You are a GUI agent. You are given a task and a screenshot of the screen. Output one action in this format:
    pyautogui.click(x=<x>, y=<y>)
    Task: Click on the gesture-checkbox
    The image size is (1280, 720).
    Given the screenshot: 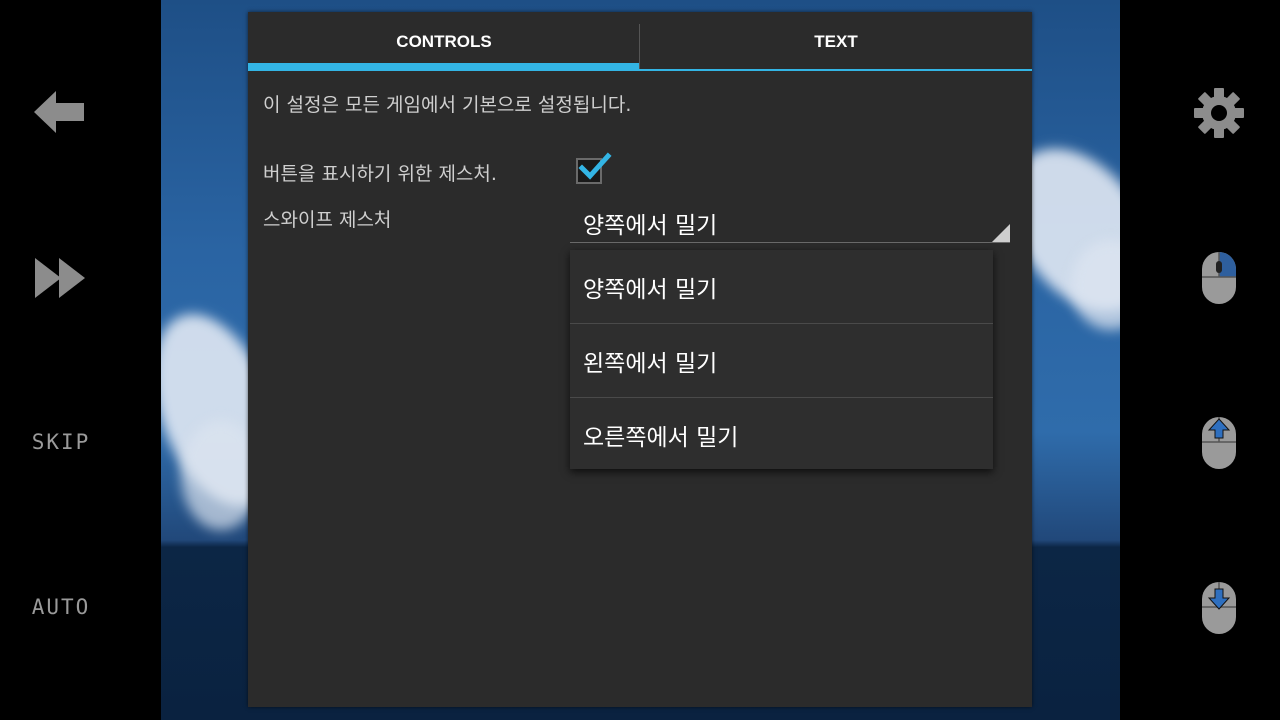 What is the action you would take?
    pyautogui.click(x=594, y=168)
    